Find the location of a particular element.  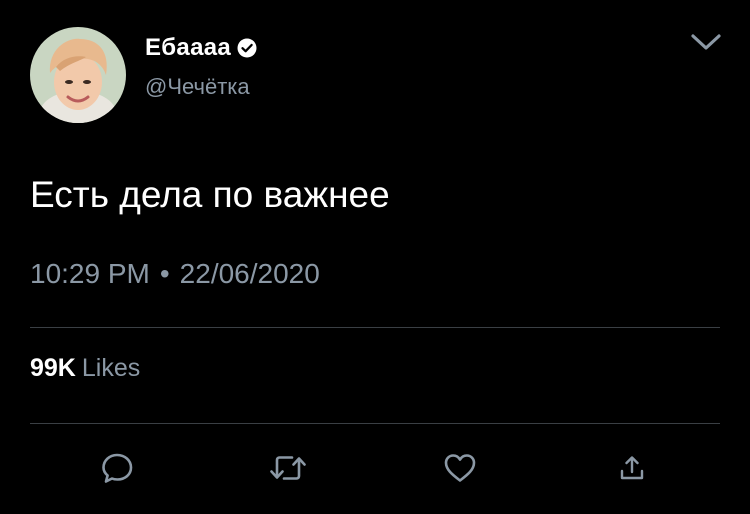

likes-stat: 99K Likes is located at coordinates (85, 368).